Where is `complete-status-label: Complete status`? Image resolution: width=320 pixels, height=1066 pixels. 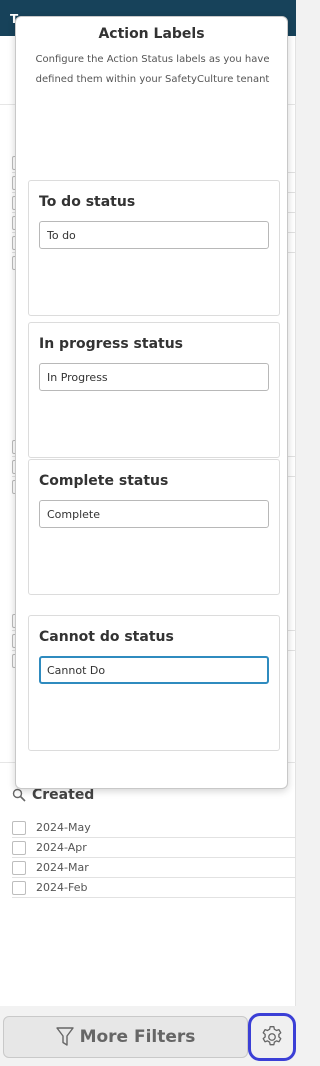 complete-status-label: Complete status is located at coordinates (104, 481).